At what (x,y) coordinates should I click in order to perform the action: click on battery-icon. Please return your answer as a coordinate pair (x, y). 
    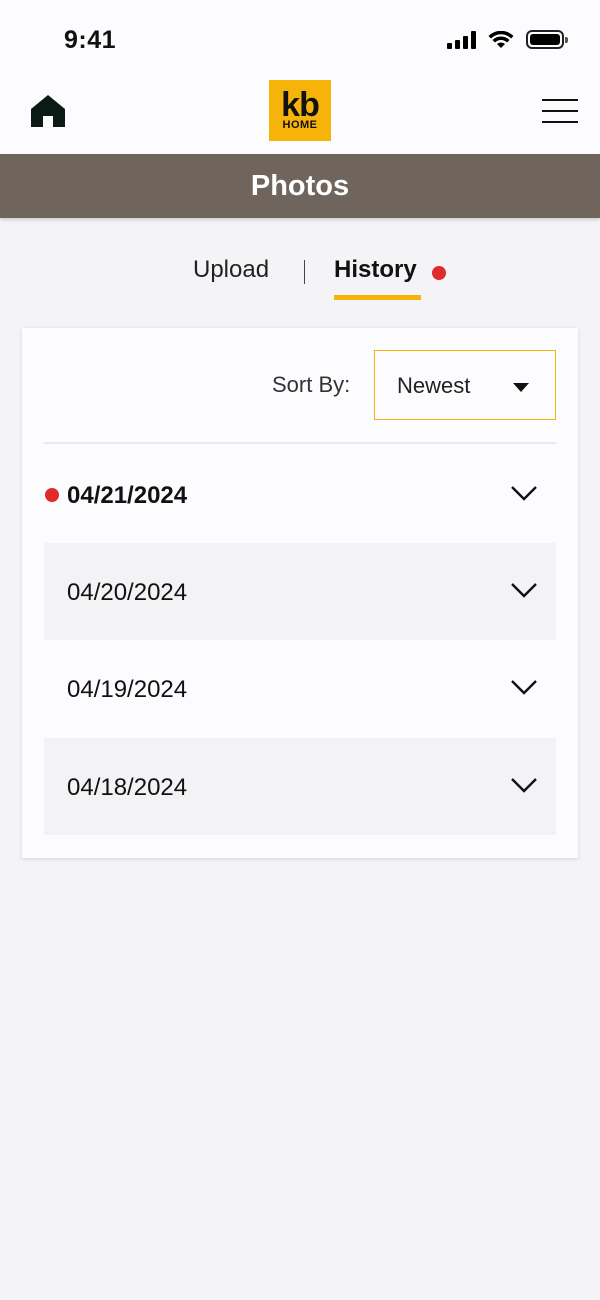
    Looking at the image, I should click on (547, 39).